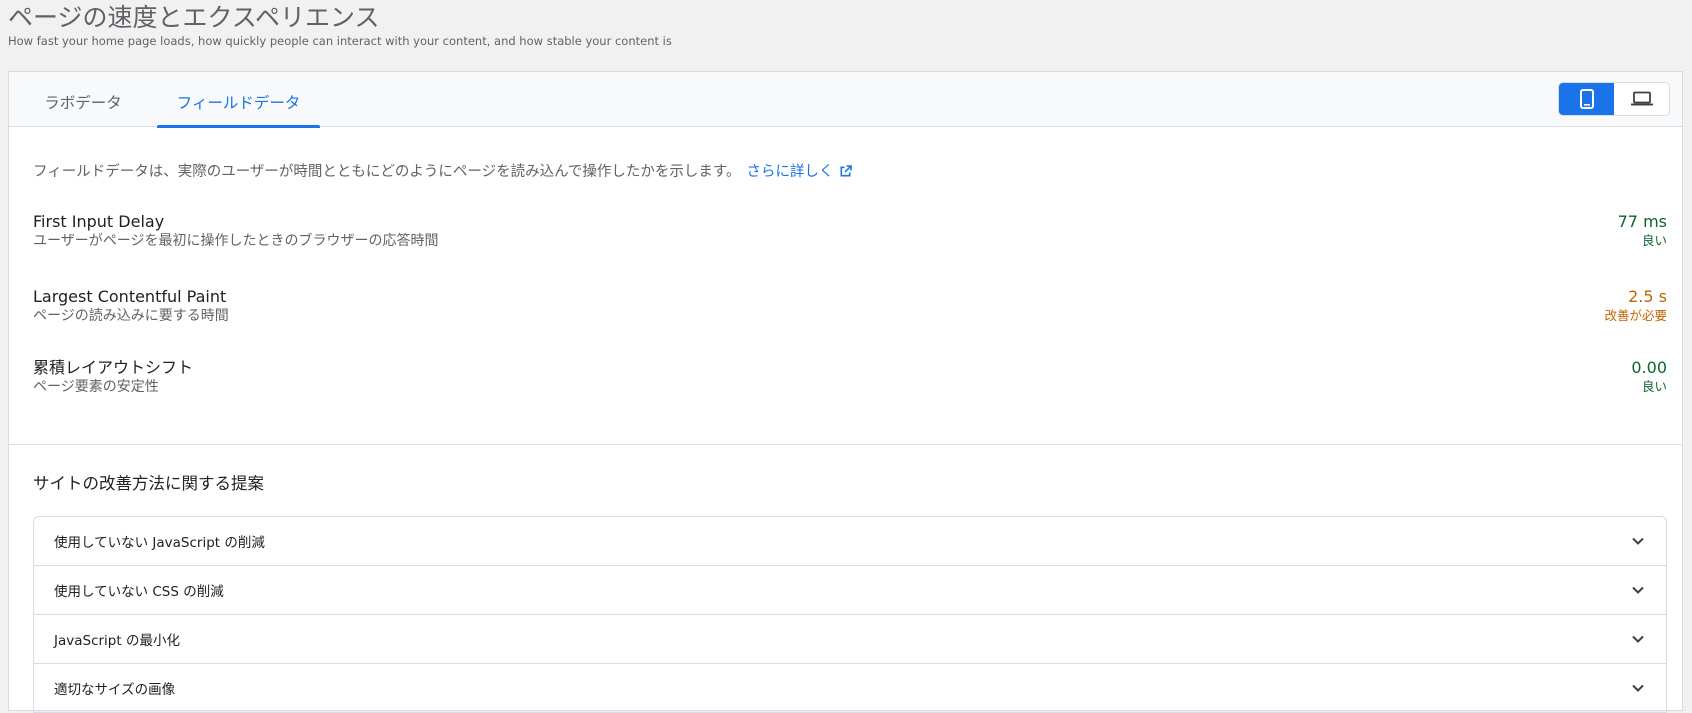 The height and width of the screenshot is (713, 1692). I want to click on laptop-icon, so click(1641, 98).